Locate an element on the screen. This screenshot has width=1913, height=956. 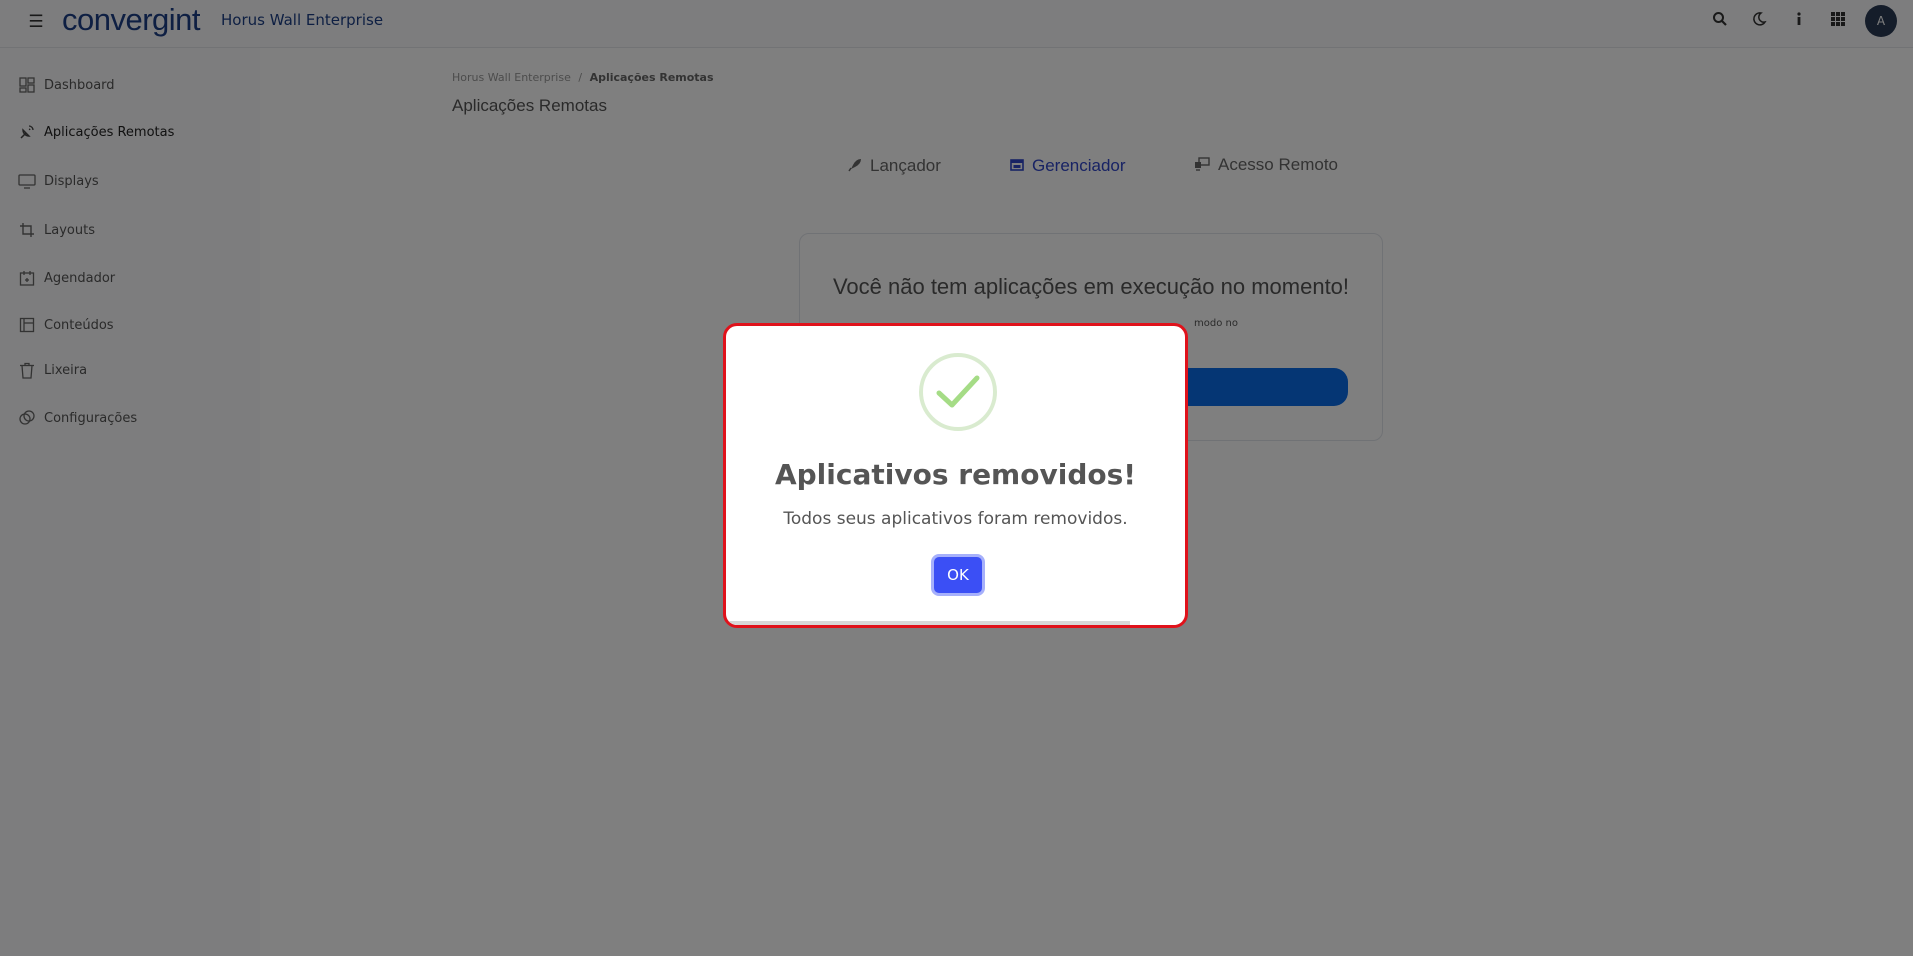
success-circle is located at coordinates (958, 392).